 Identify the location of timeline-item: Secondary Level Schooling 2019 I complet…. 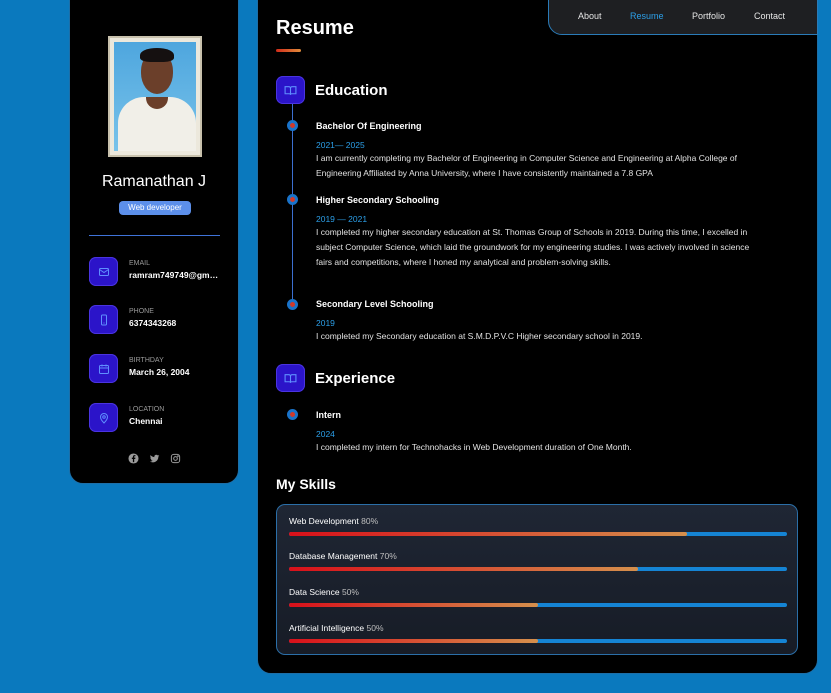
(536, 321).